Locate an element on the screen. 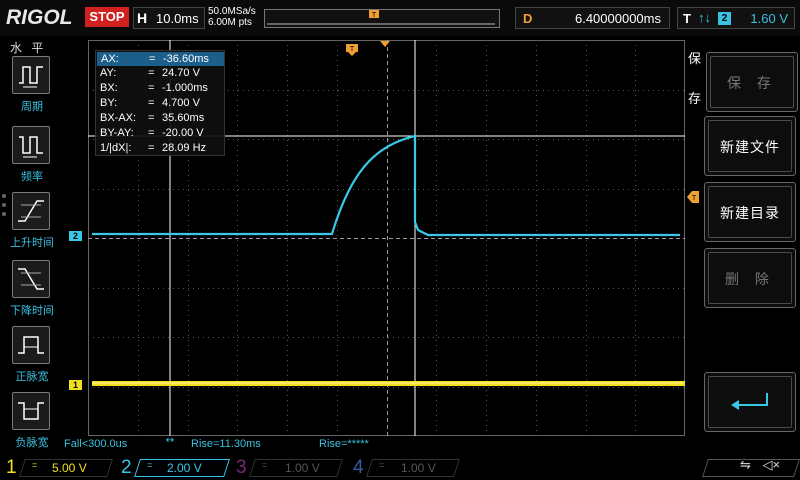 This screenshot has width=800, height=480. save-button-label: 保 存 is located at coordinates (752, 83).